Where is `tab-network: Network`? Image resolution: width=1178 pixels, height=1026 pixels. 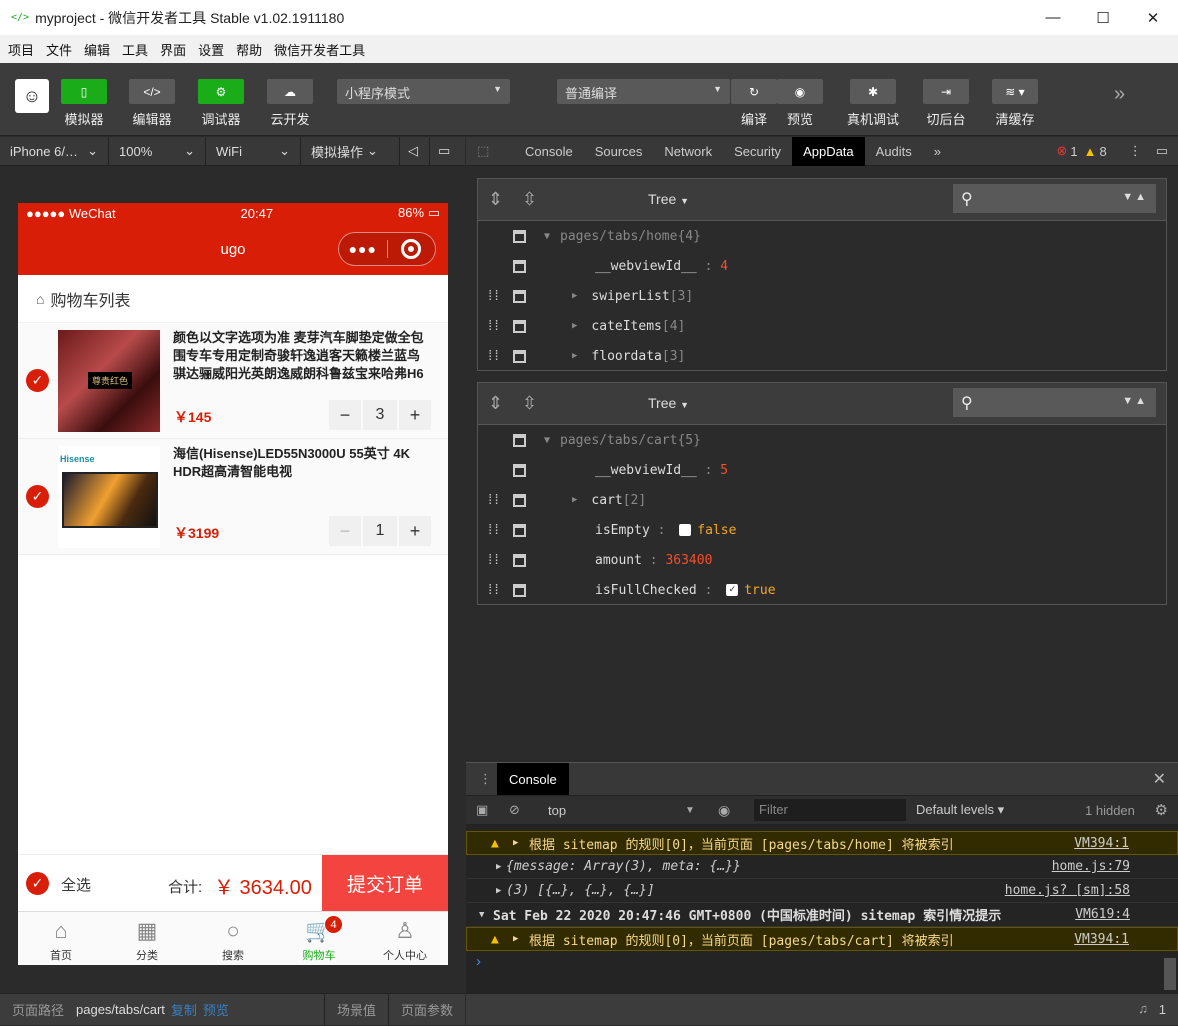 tab-network: Network is located at coordinates (688, 151).